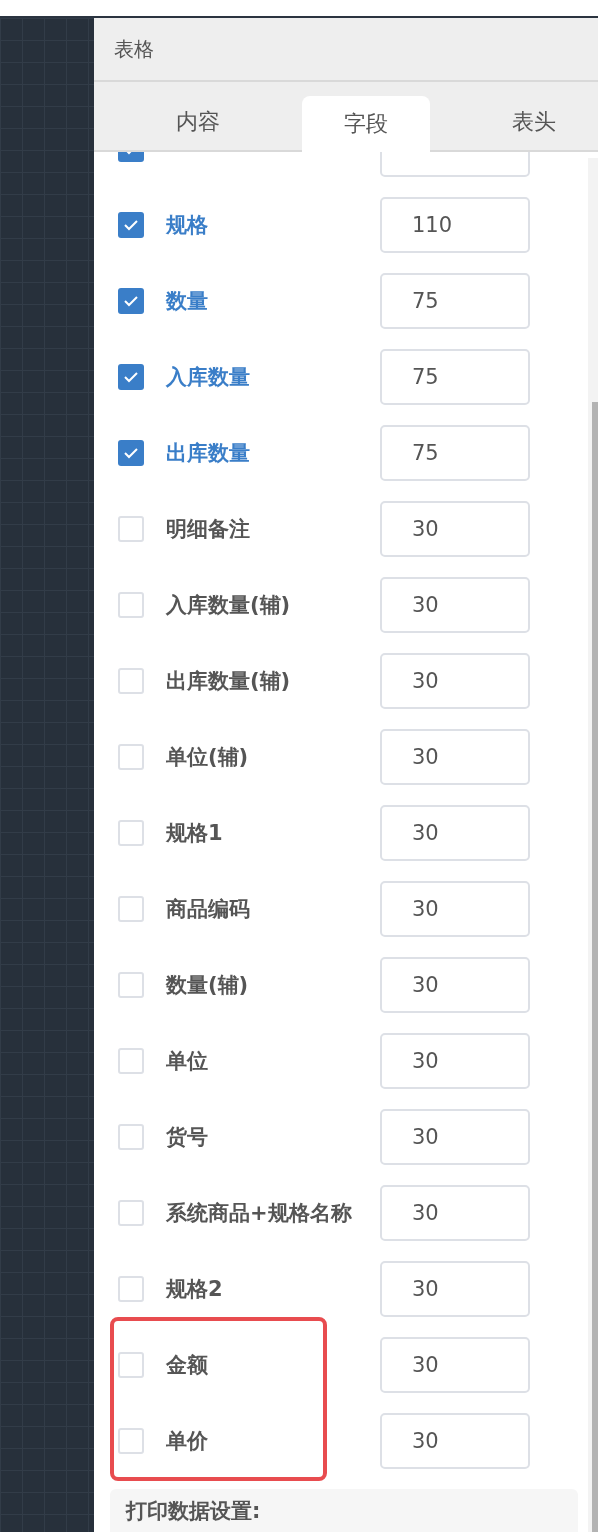 The height and width of the screenshot is (1532, 598). Describe the element at coordinates (193, 1511) in the screenshot. I see `section-title: 打印数据设置:` at that location.